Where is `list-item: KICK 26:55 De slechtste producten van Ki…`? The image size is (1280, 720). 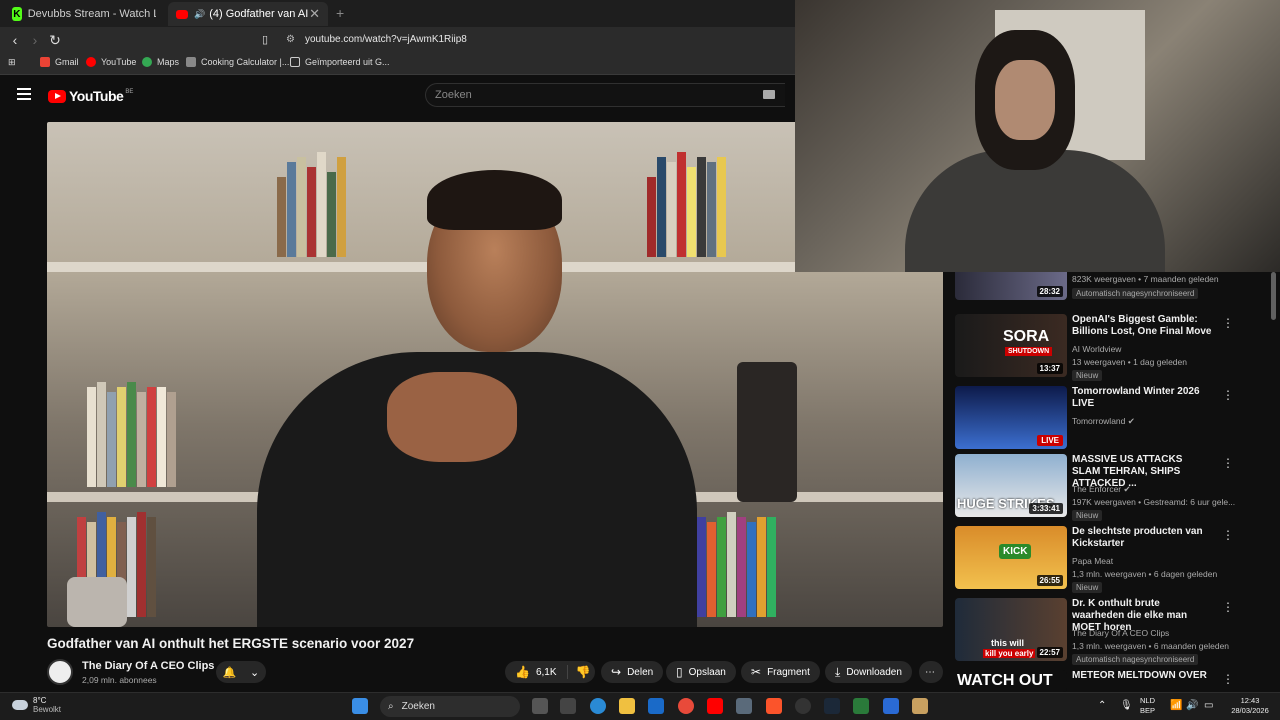 list-item: KICK 26:55 De slechtste producten van Ki… is located at coordinates (1105, 559).